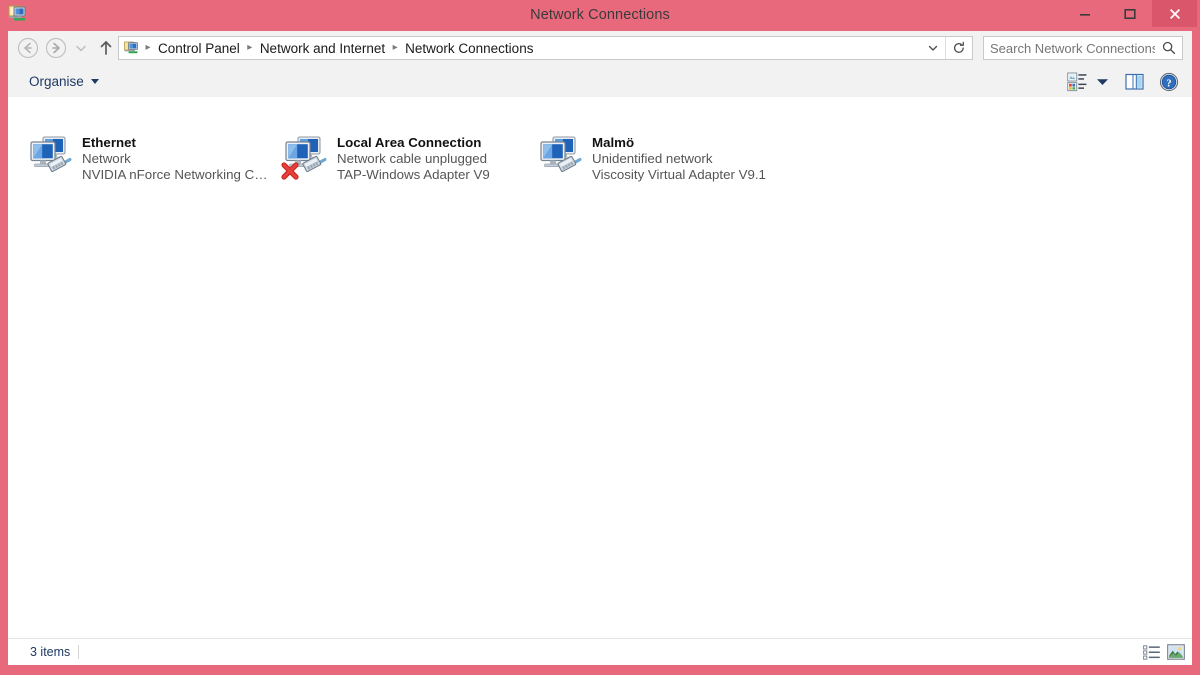  I want to click on title-bar: Network Connections, so click(600, 15).